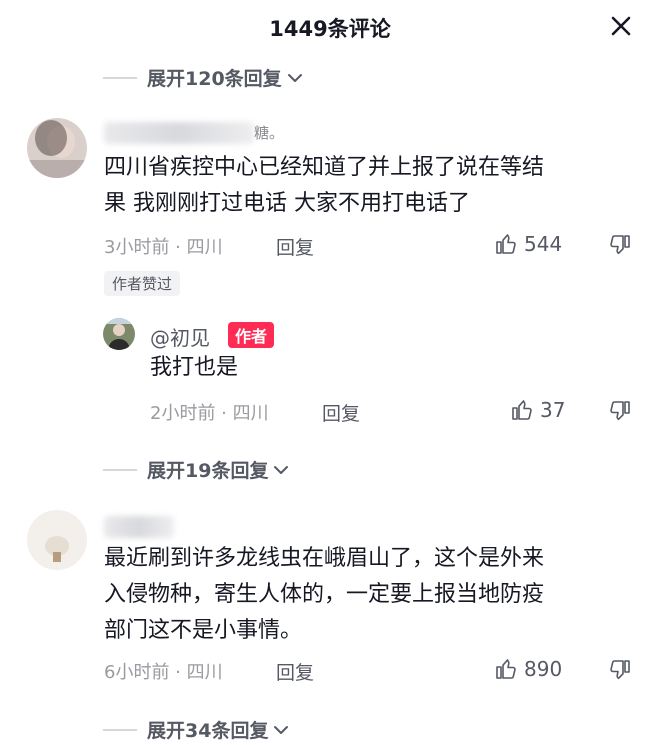  I want to click on comments-header: 1449条评论, so click(330, 27).